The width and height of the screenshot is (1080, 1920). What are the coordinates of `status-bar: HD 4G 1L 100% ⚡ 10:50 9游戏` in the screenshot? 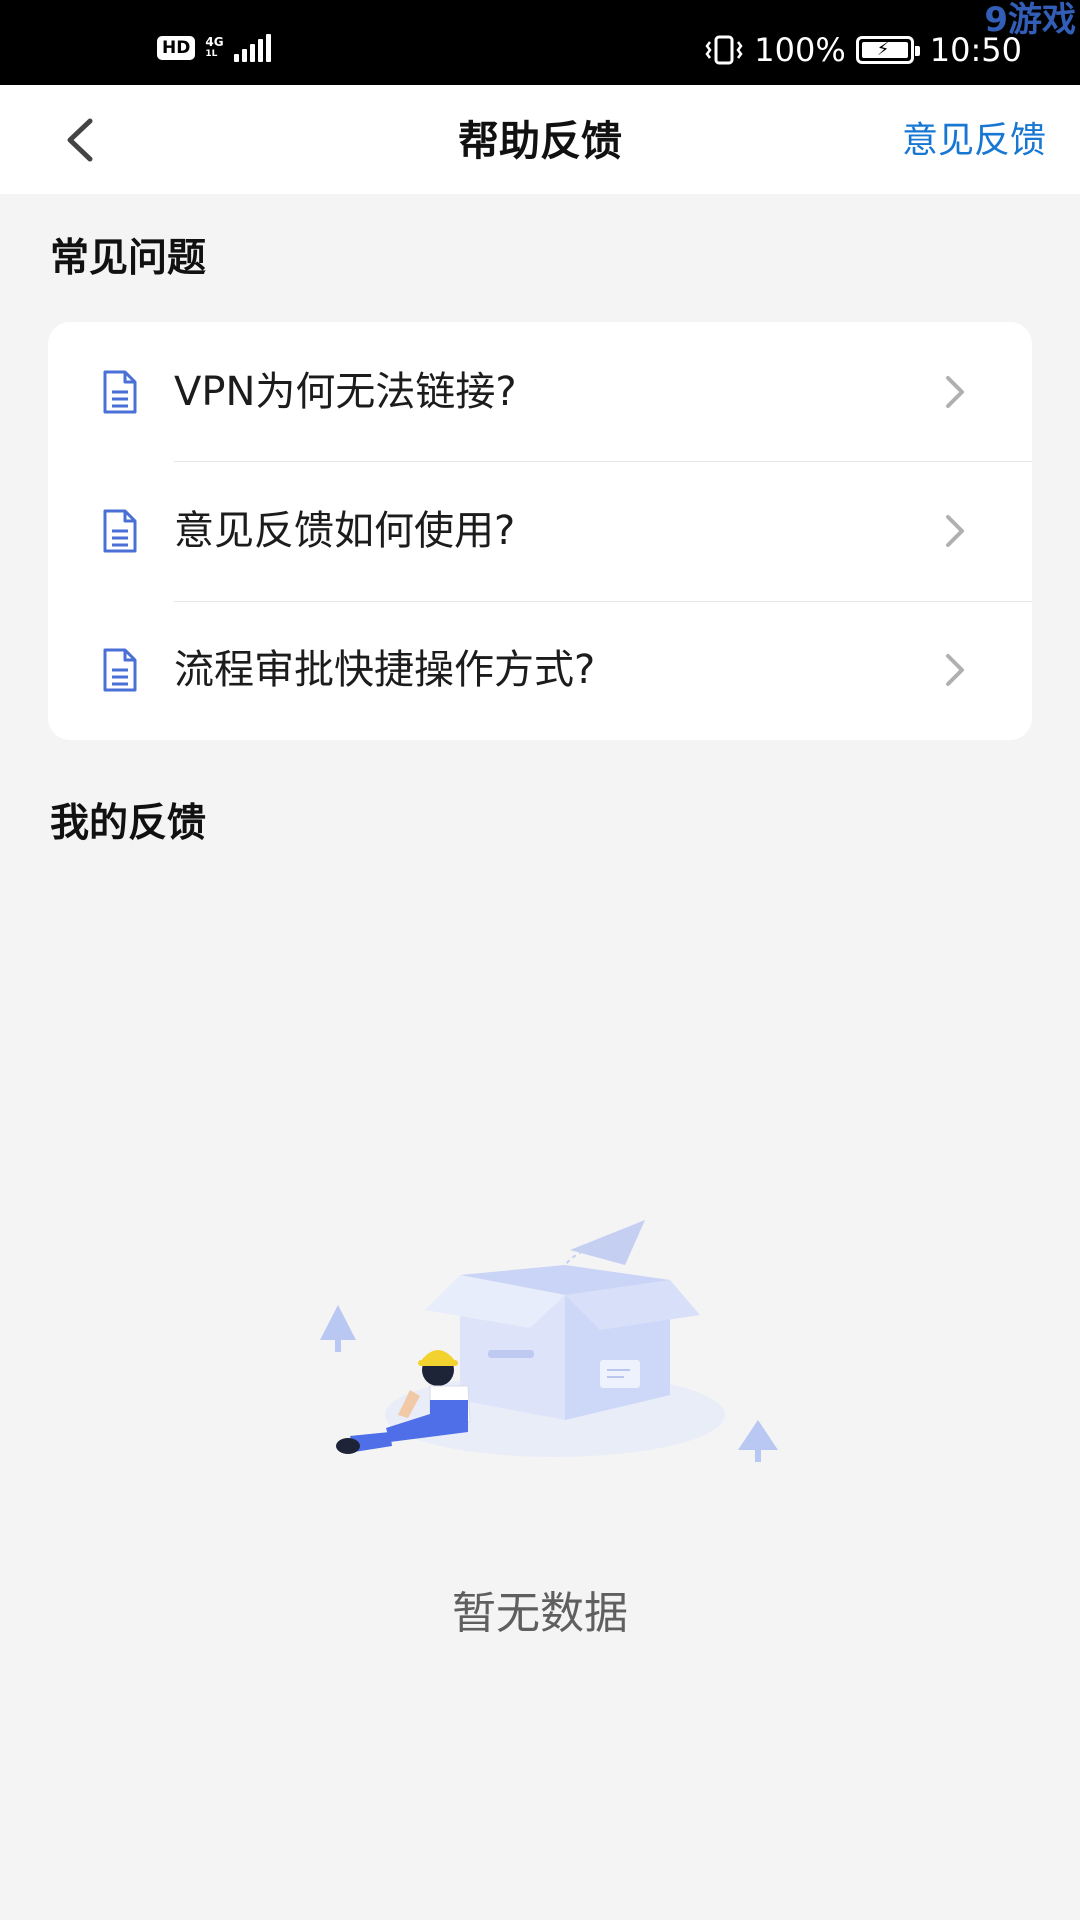 It's located at (540, 42).